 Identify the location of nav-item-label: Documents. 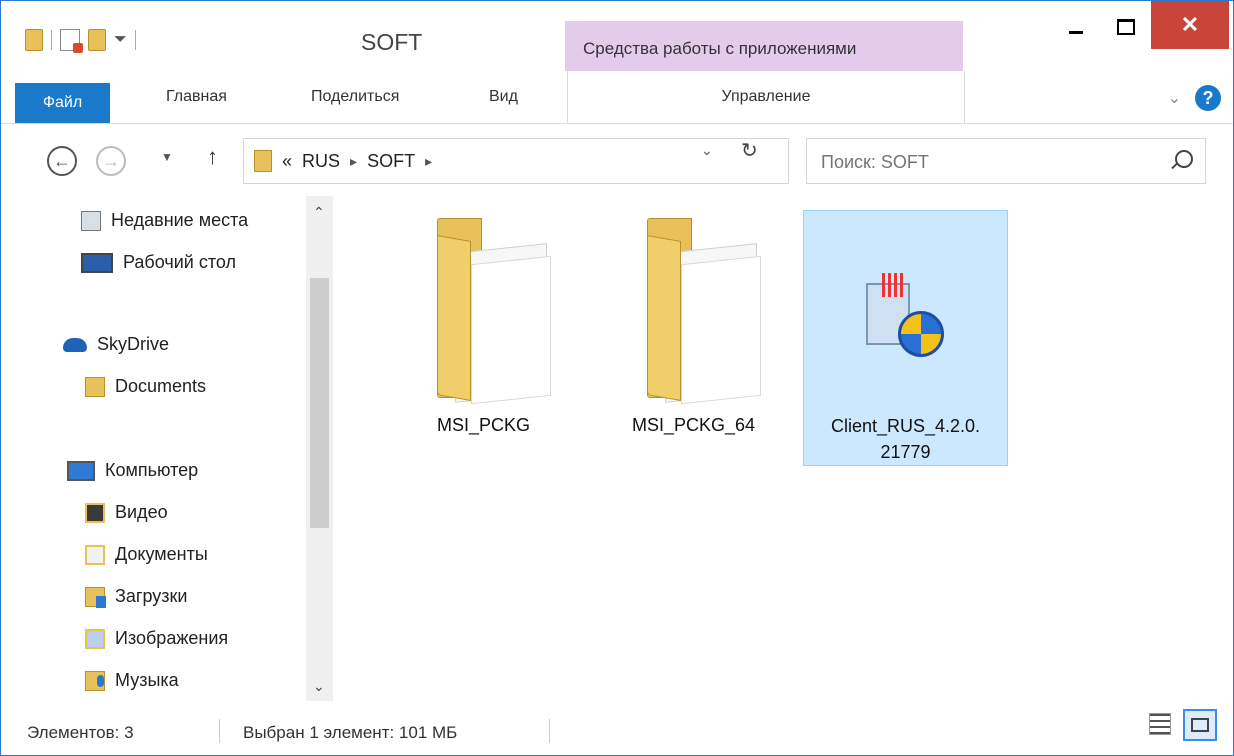
(161, 386).